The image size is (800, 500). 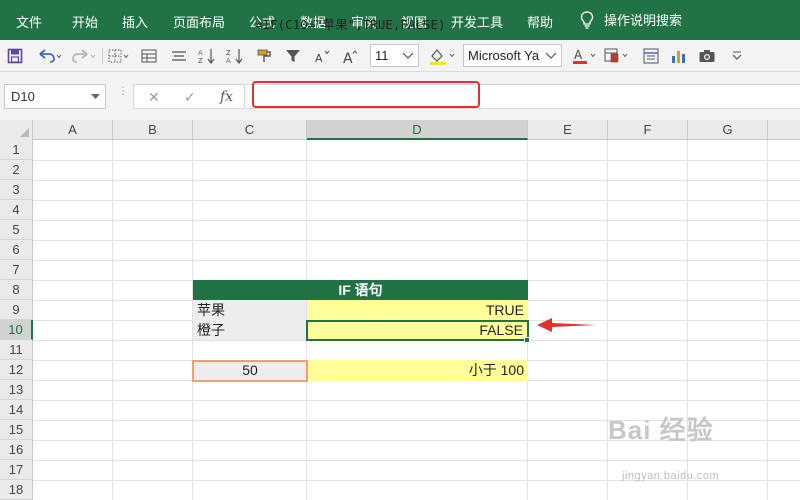 I want to click on filter-button, so click(x=293, y=56).